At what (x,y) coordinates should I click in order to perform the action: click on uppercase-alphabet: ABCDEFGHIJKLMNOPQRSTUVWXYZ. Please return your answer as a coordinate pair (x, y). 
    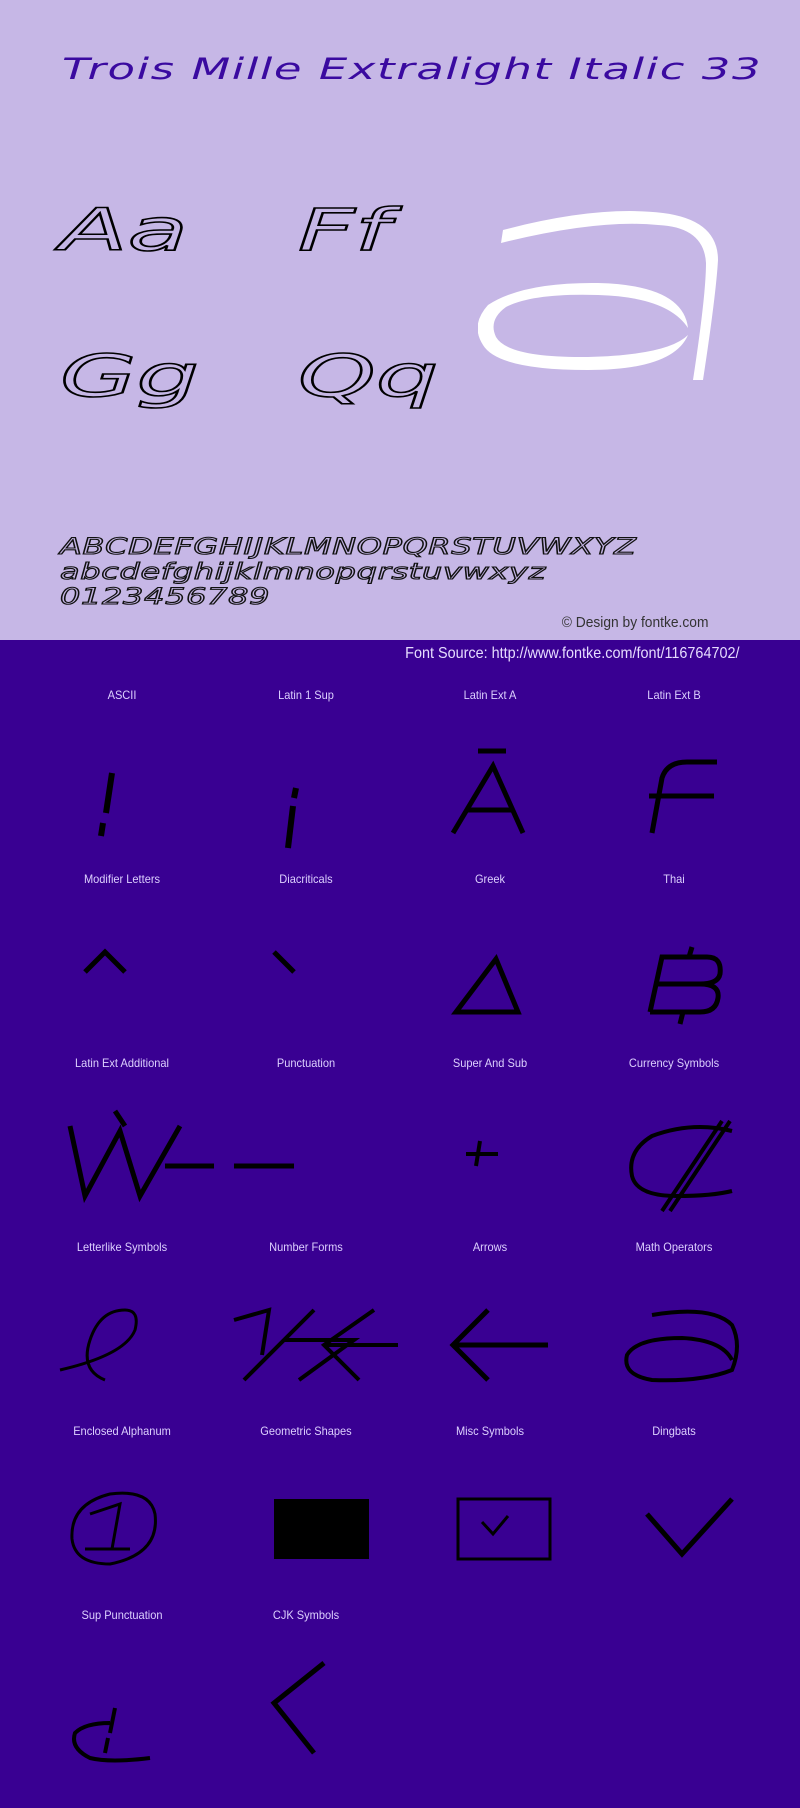
    Looking at the image, I should click on (348, 547).